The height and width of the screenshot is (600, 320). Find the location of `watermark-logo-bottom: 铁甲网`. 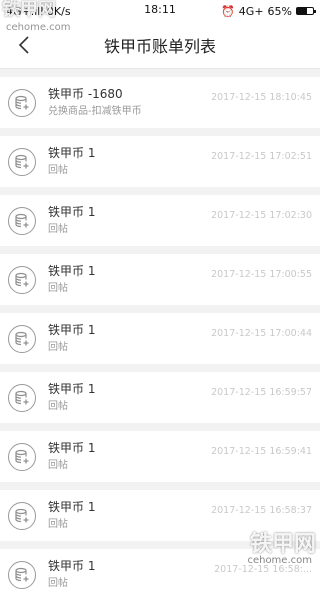

watermark-logo-bottom: 铁甲网 is located at coordinates (282, 544).